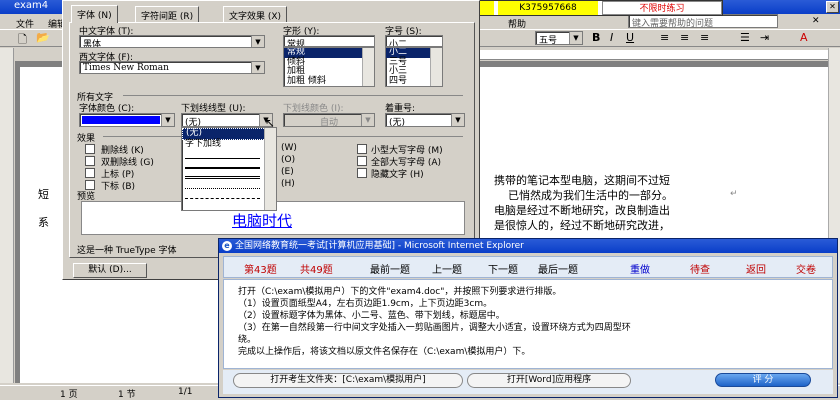 This screenshot has width=840, height=400. What do you see at coordinates (745, 37) in the screenshot?
I see `list-icon: ☰` at bounding box center [745, 37].